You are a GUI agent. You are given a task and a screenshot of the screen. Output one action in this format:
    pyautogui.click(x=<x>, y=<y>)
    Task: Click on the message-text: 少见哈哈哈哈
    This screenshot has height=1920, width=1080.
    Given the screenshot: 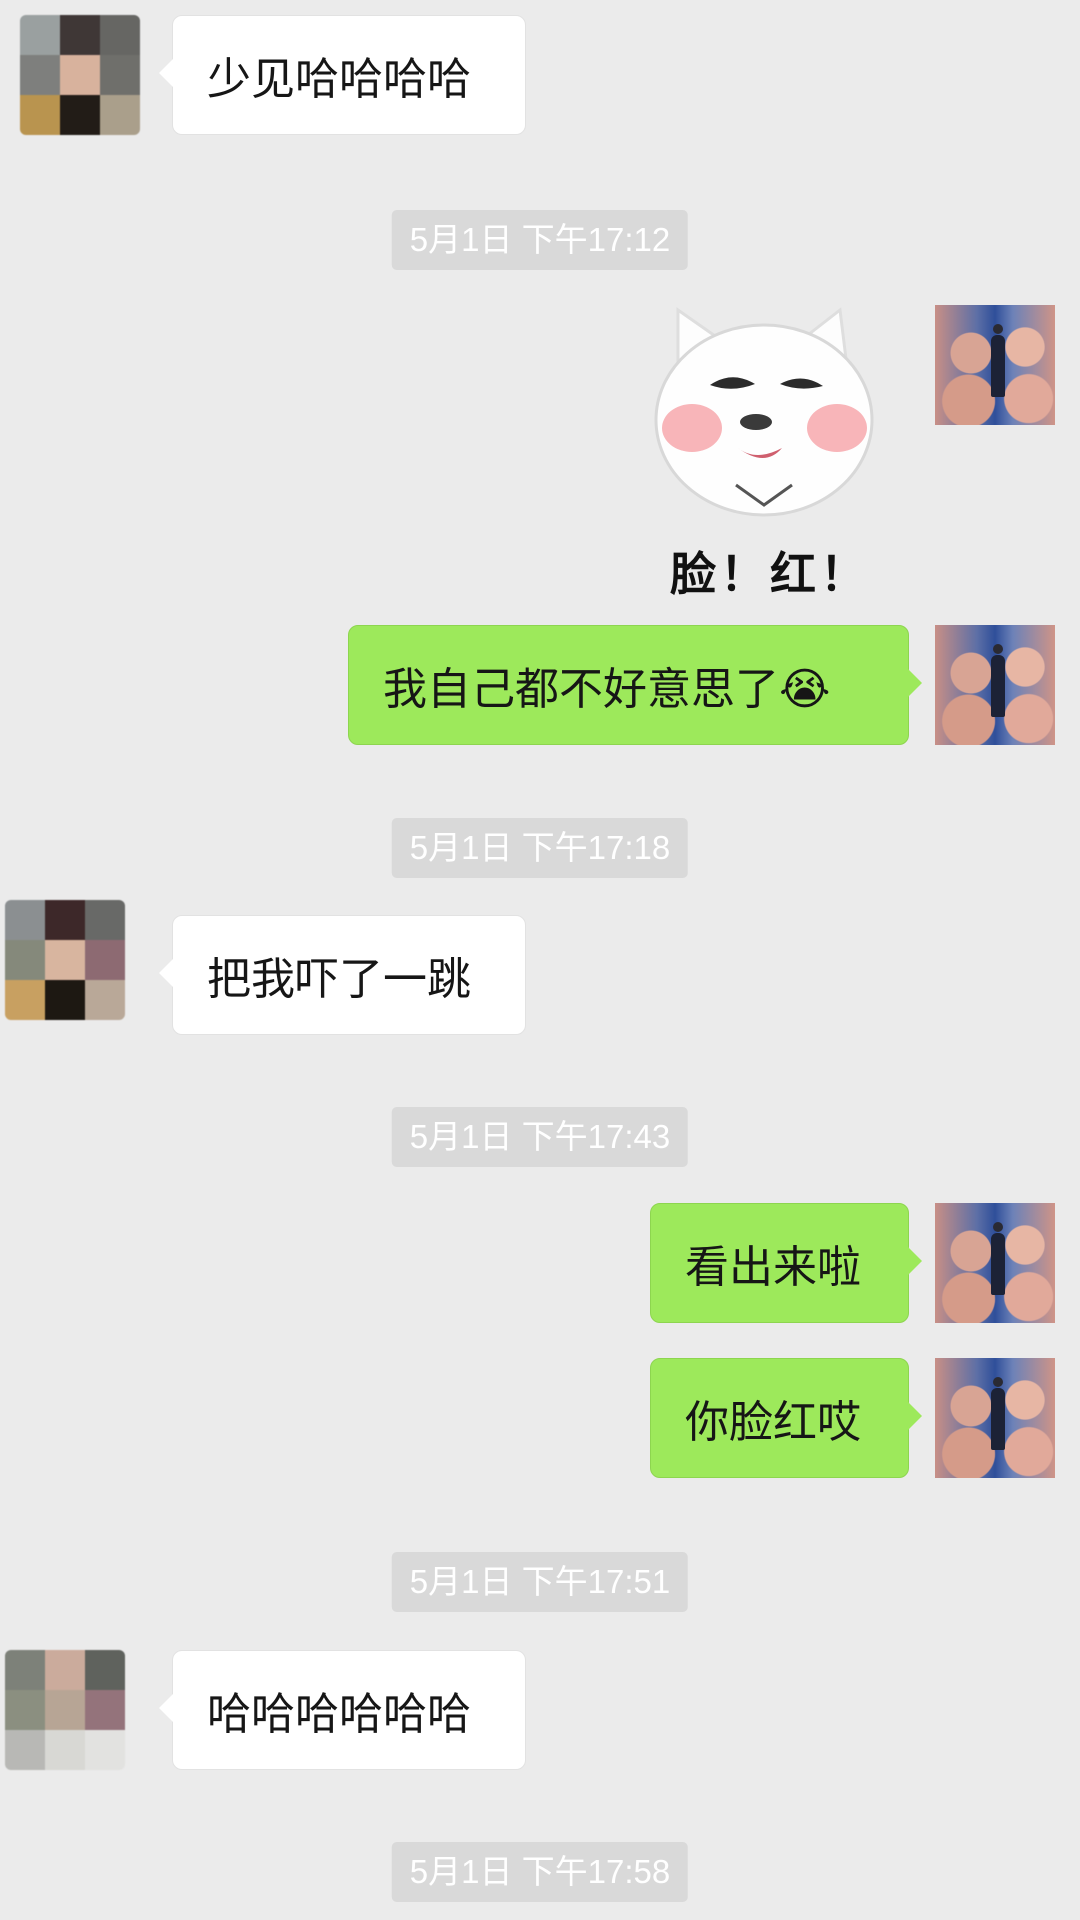 What is the action you would take?
    pyautogui.click(x=339, y=79)
    